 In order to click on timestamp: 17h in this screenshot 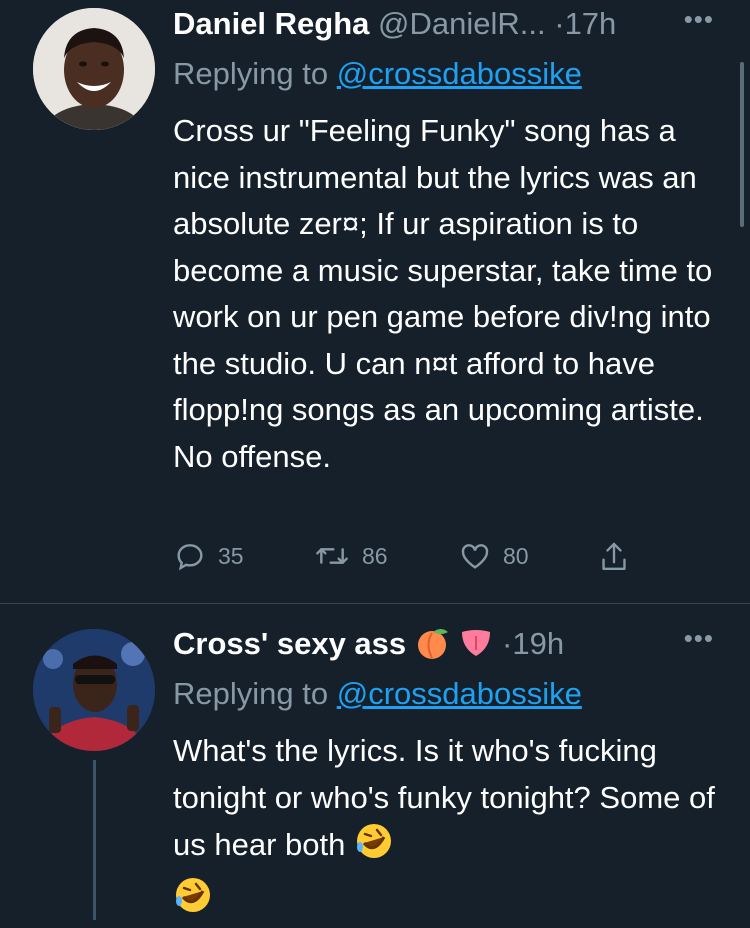, I will do `click(591, 23)`.